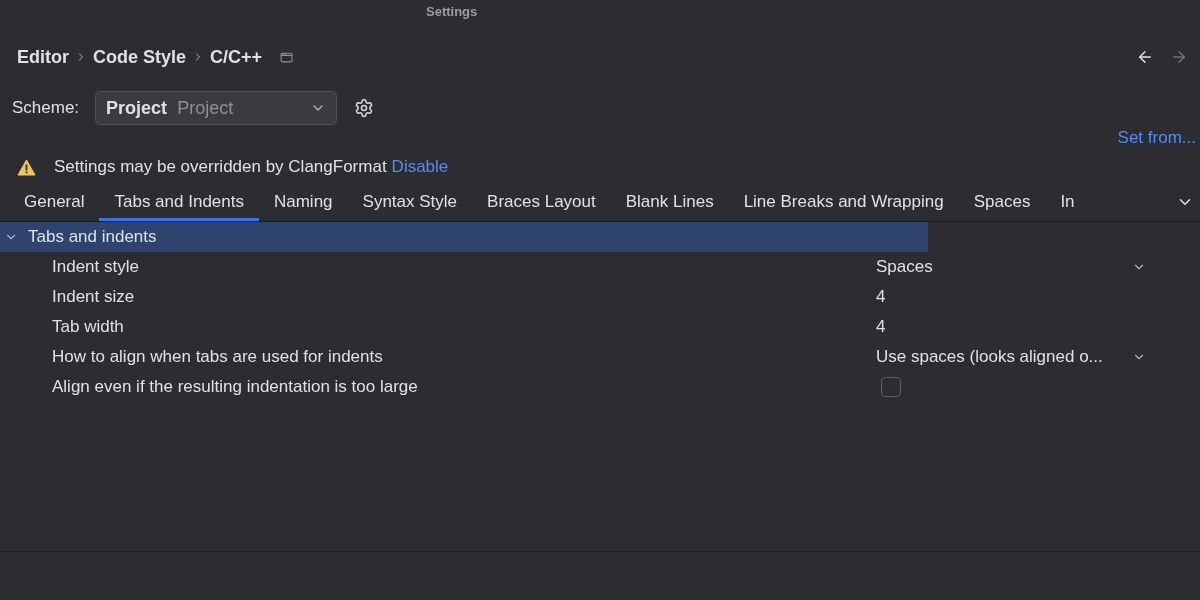 This screenshot has width=1200, height=600. What do you see at coordinates (410, 203) in the screenshot?
I see `tab: Syntax Style` at bounding box center [410, 203].